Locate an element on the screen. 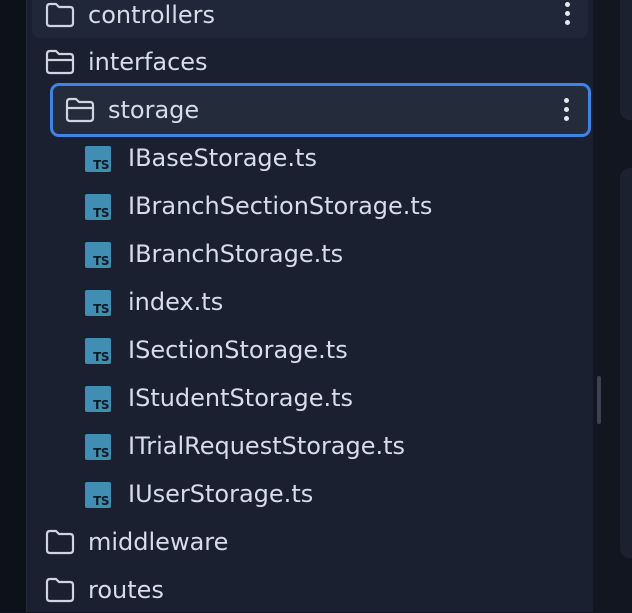  file-row: TS index.ts is located at coordinates (310, 302).